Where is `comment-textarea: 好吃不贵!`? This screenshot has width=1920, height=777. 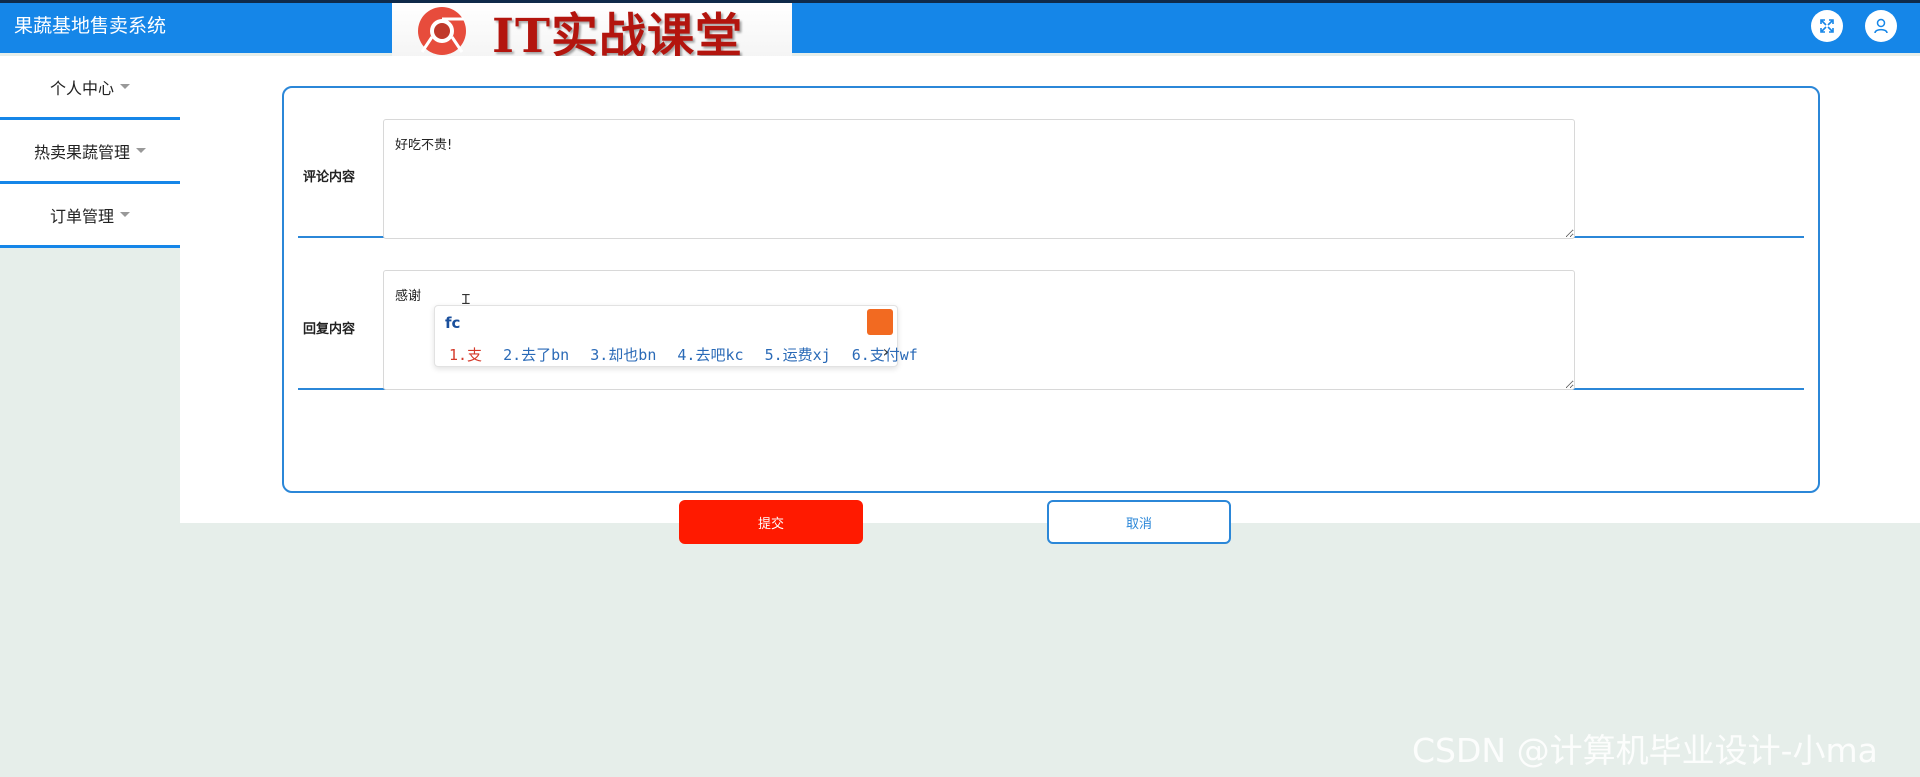
comment-textarea: 好吃不贵! is located at coordinates (979, 179).